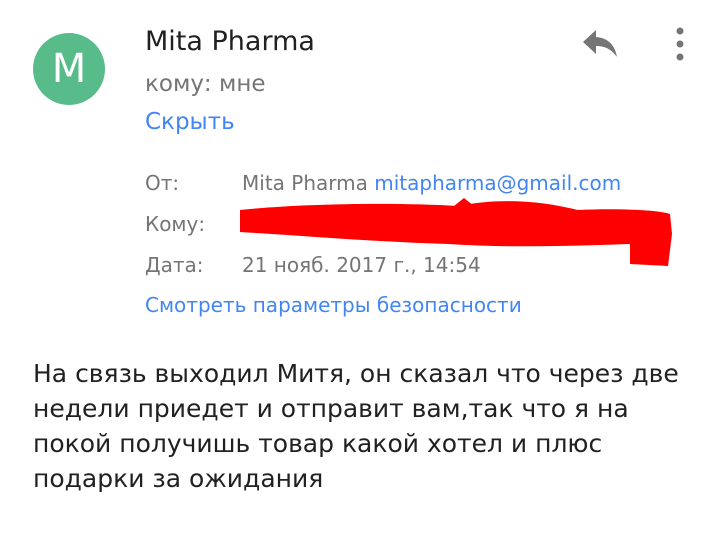  I want to click on avatar: M, so click(69, 69).